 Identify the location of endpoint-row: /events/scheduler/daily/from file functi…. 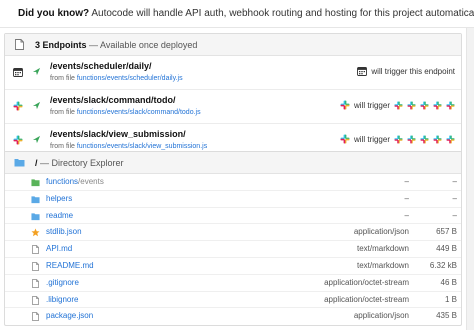
(233, 73).